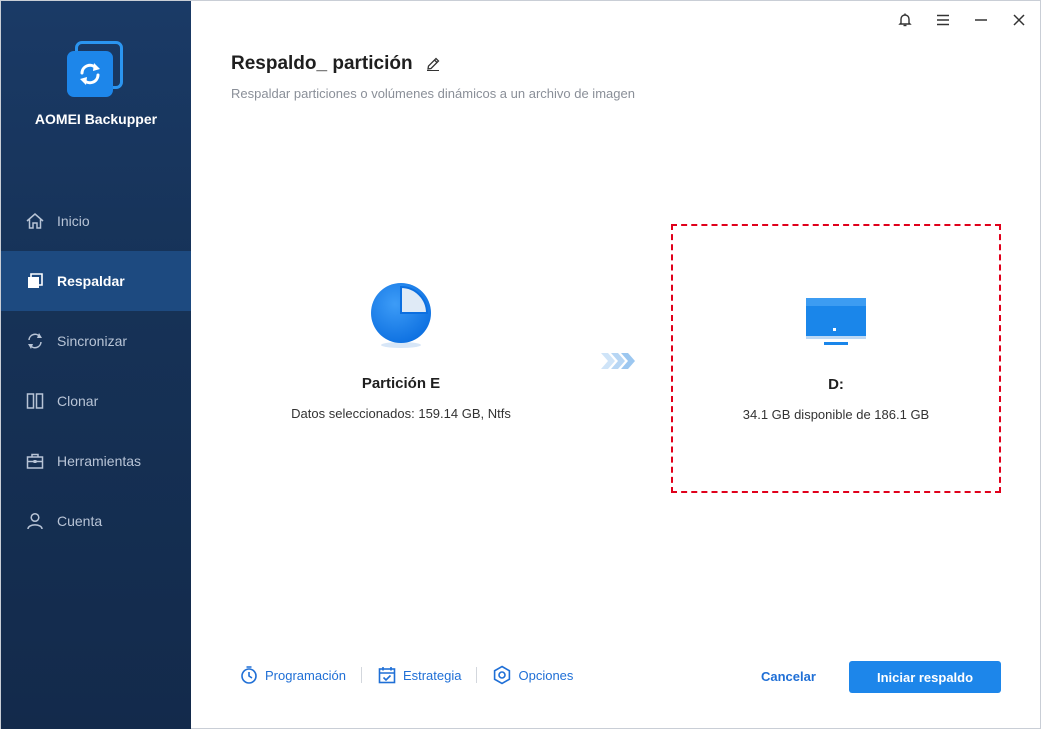  I want to click on sidebar-item-inicio: Inicio, so click(96, 221).